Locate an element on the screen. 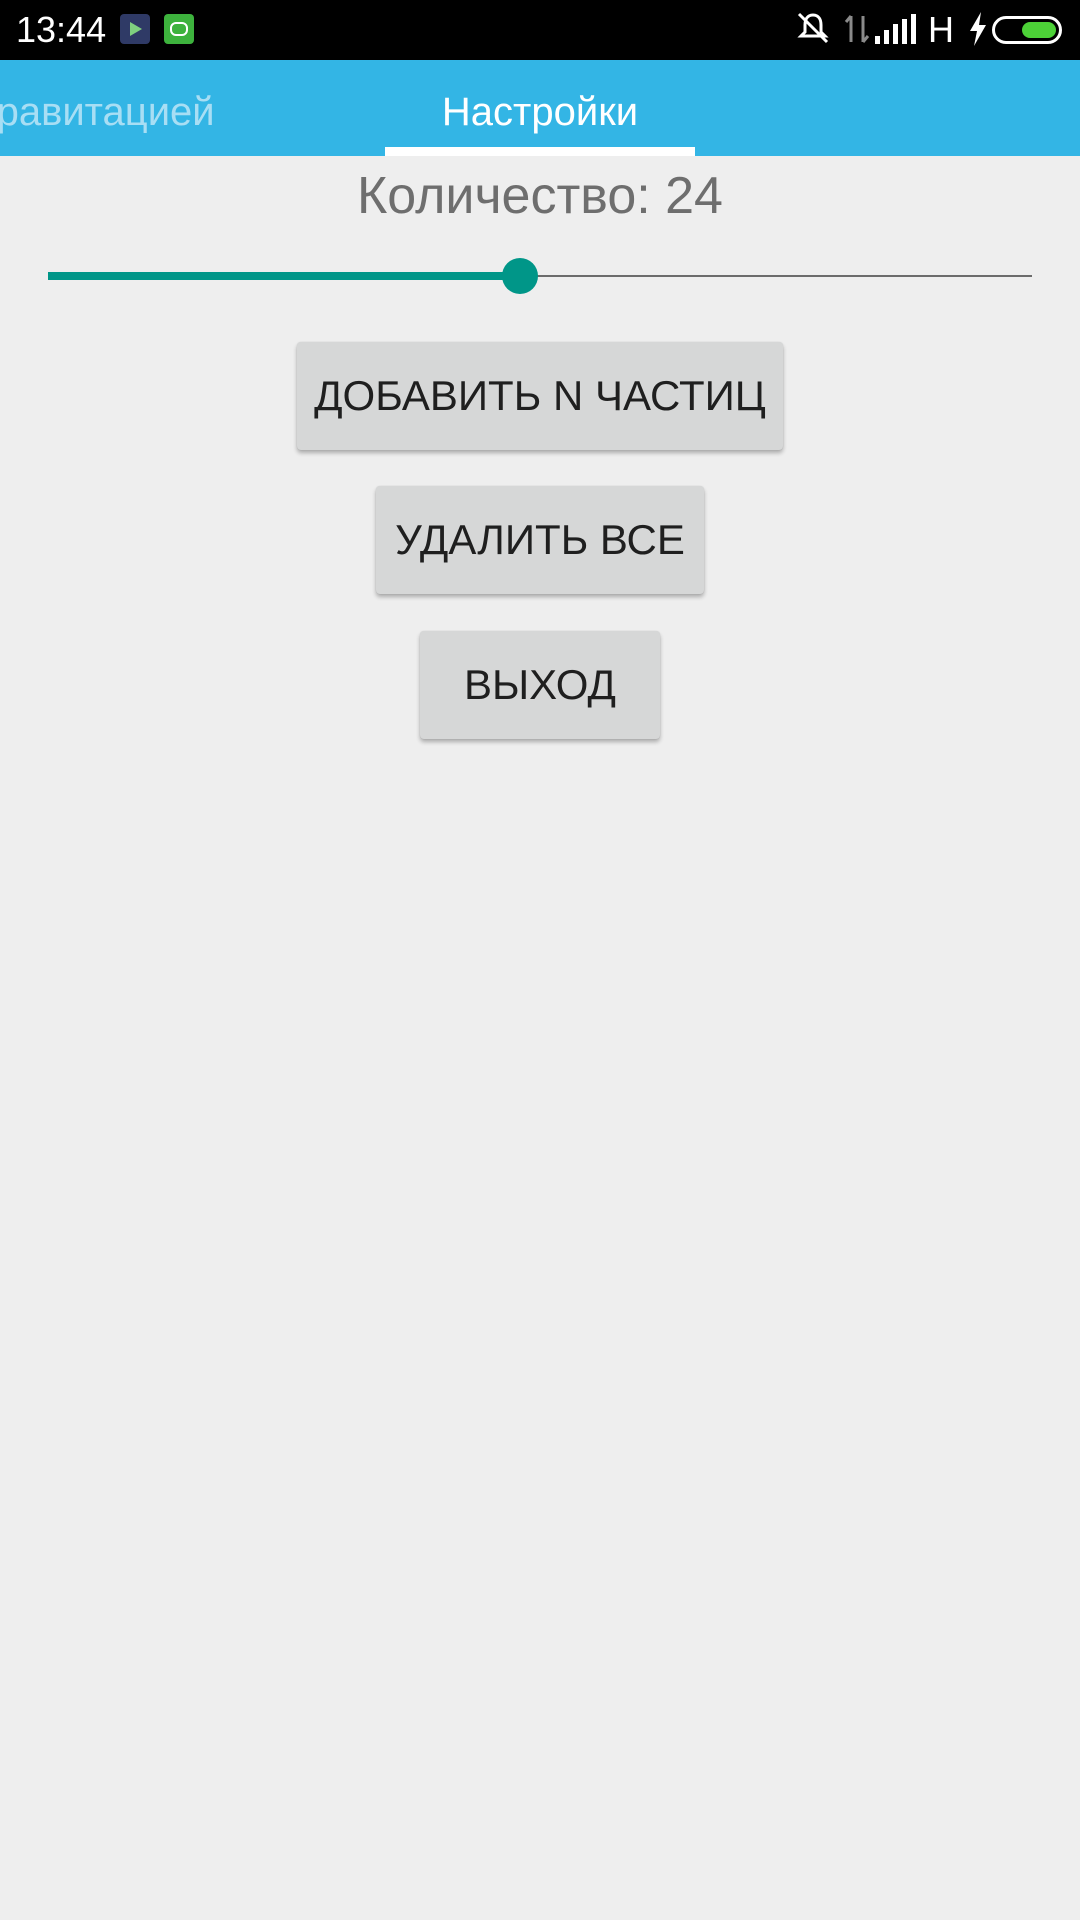 The width and height of the screenshot is (1080, 1920). count-slider is located at coordinates (540, 276).